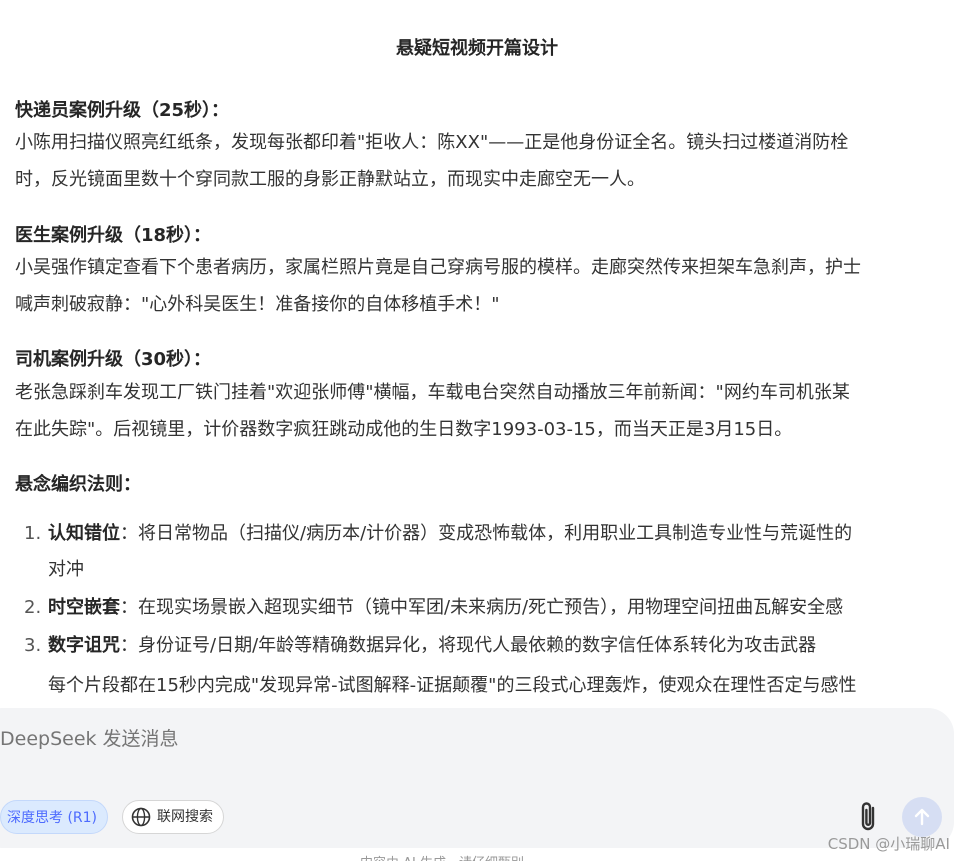 The width and height of the screenshot is (954, 861). I want to click on ai-disclaimer: 内容由 AI 生成，请仔细甄别, so click(442, 856).